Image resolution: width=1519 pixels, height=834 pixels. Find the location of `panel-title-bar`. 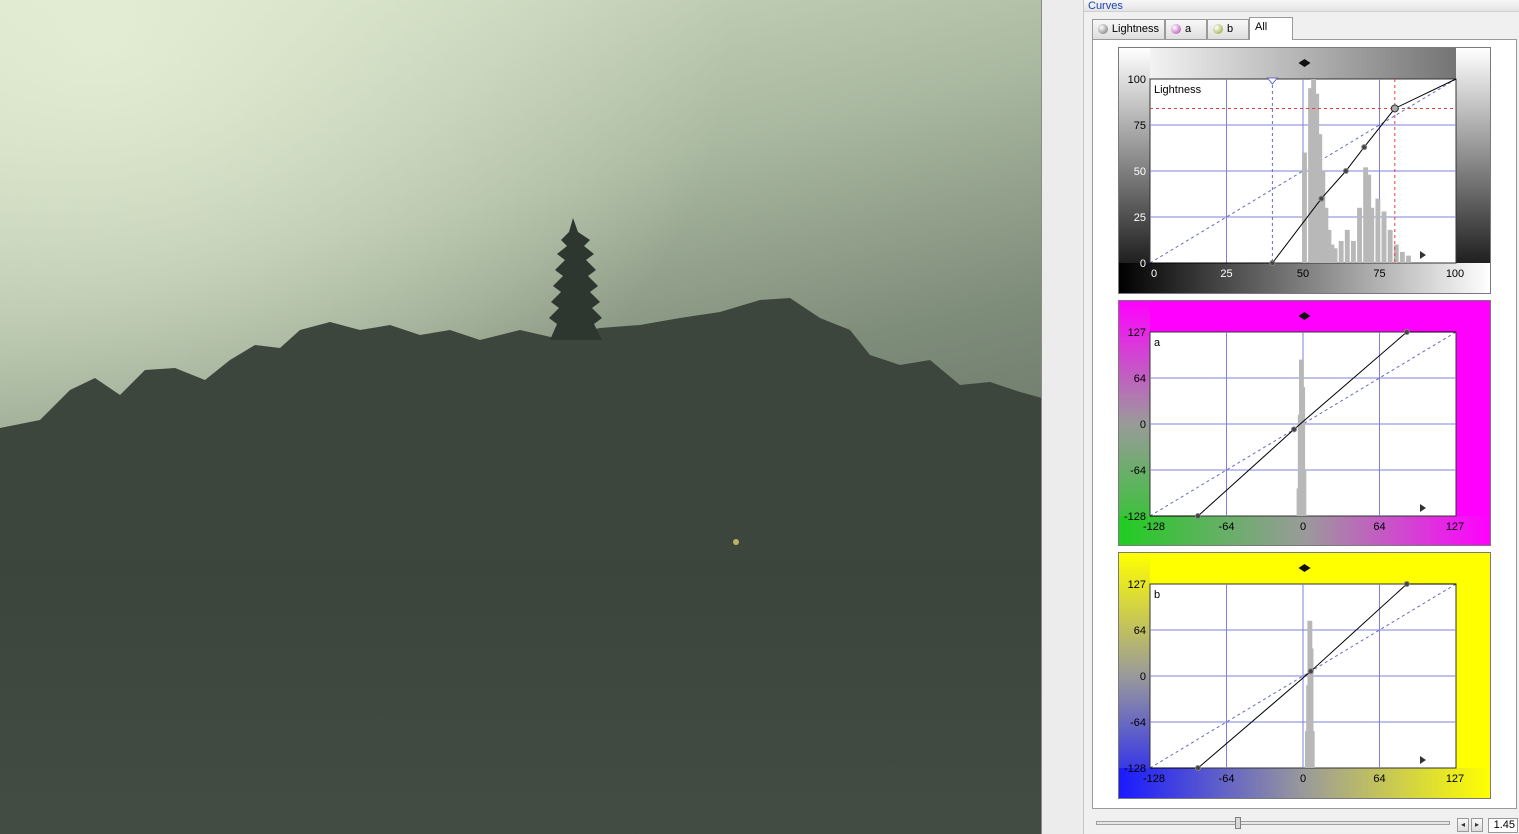

panel-title-bar is located at coordinates (1301, 6).